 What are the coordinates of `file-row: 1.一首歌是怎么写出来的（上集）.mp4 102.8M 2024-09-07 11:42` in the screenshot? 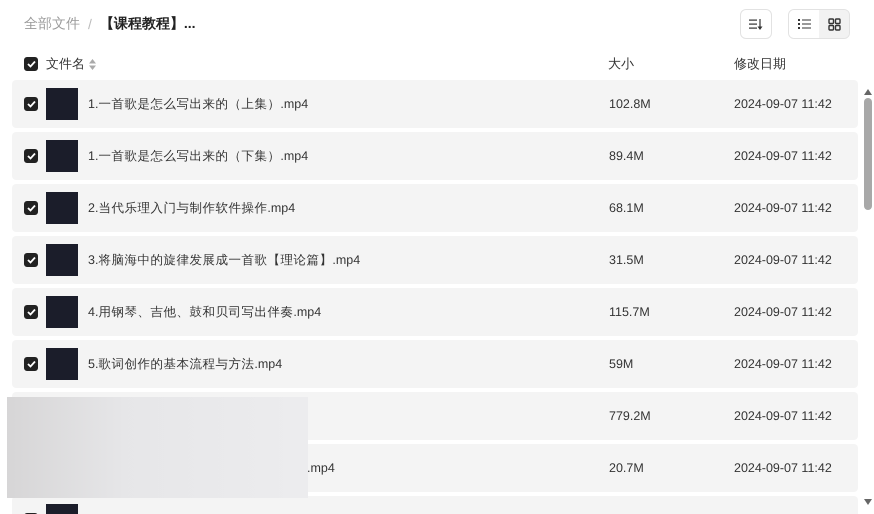 It's located at (435, 104).